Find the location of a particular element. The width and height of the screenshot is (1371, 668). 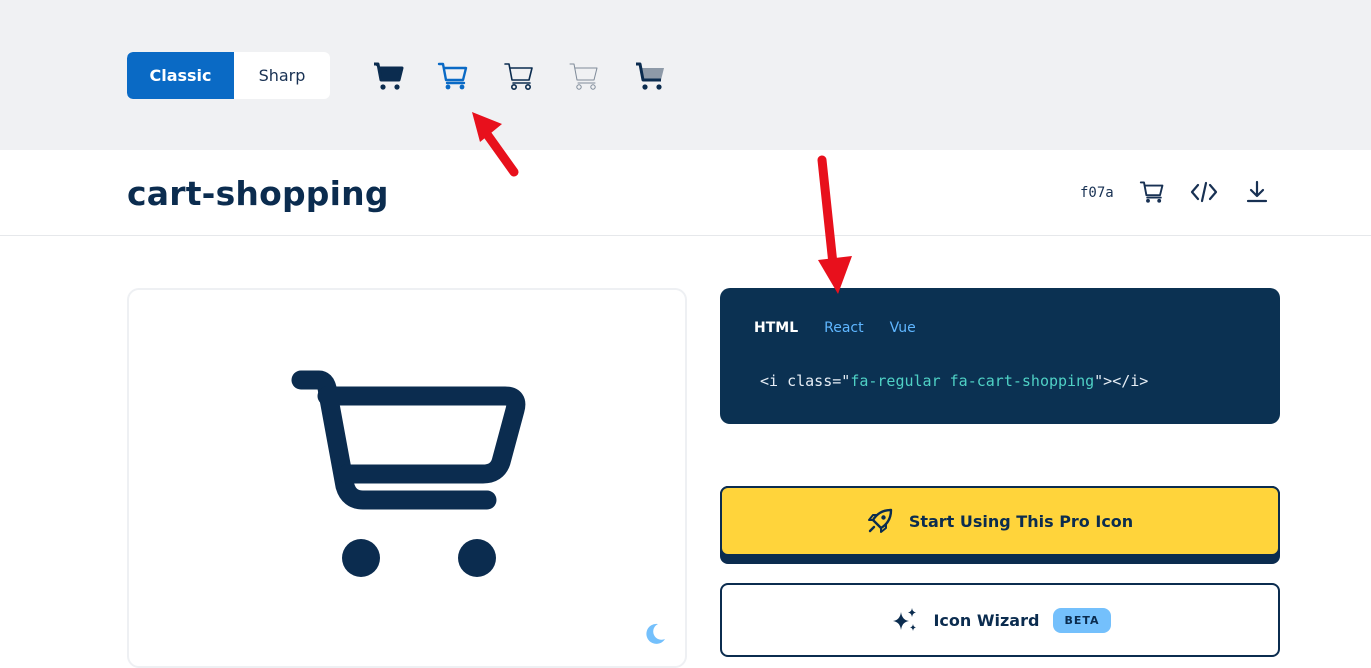

classic-toggle-button: Classic is located at coordinates (180, 75).